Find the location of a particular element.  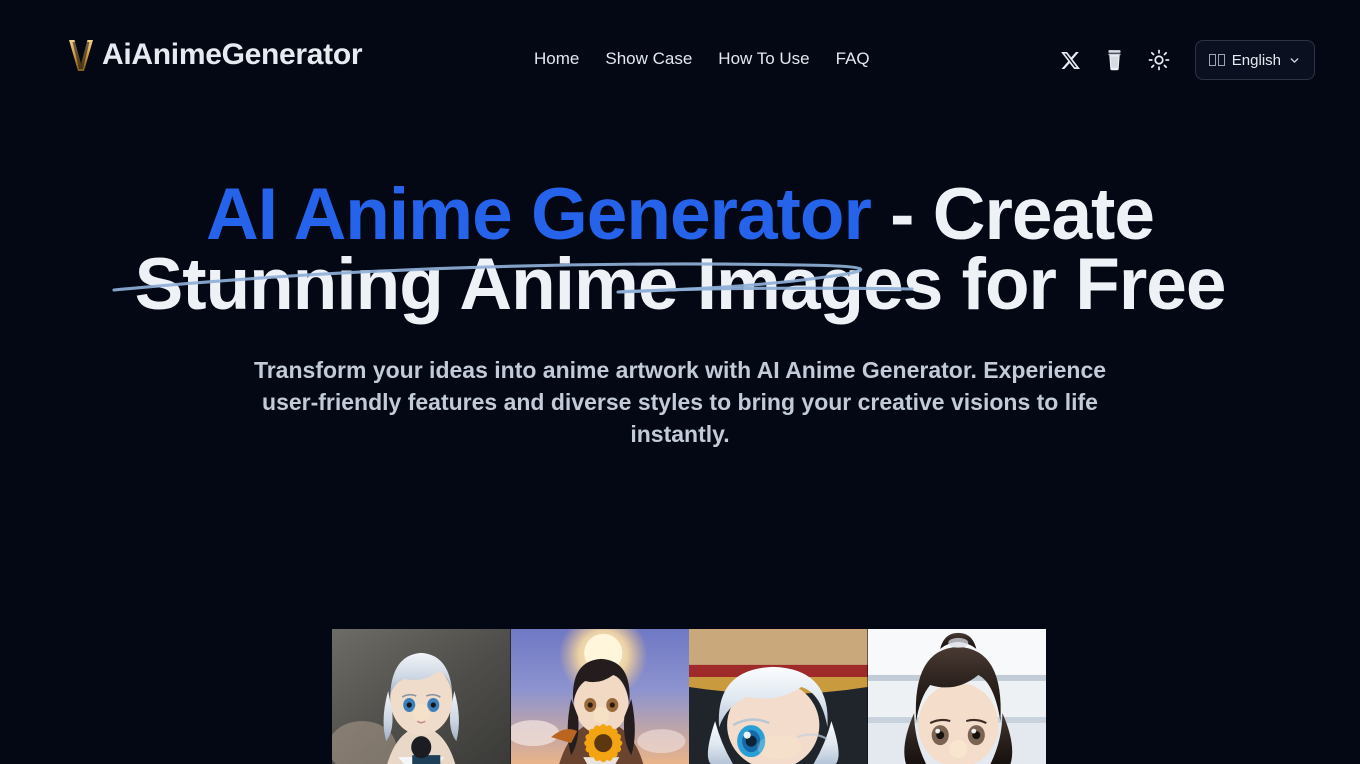

coffee-cup-icon is located at coordinates (1114, 60).